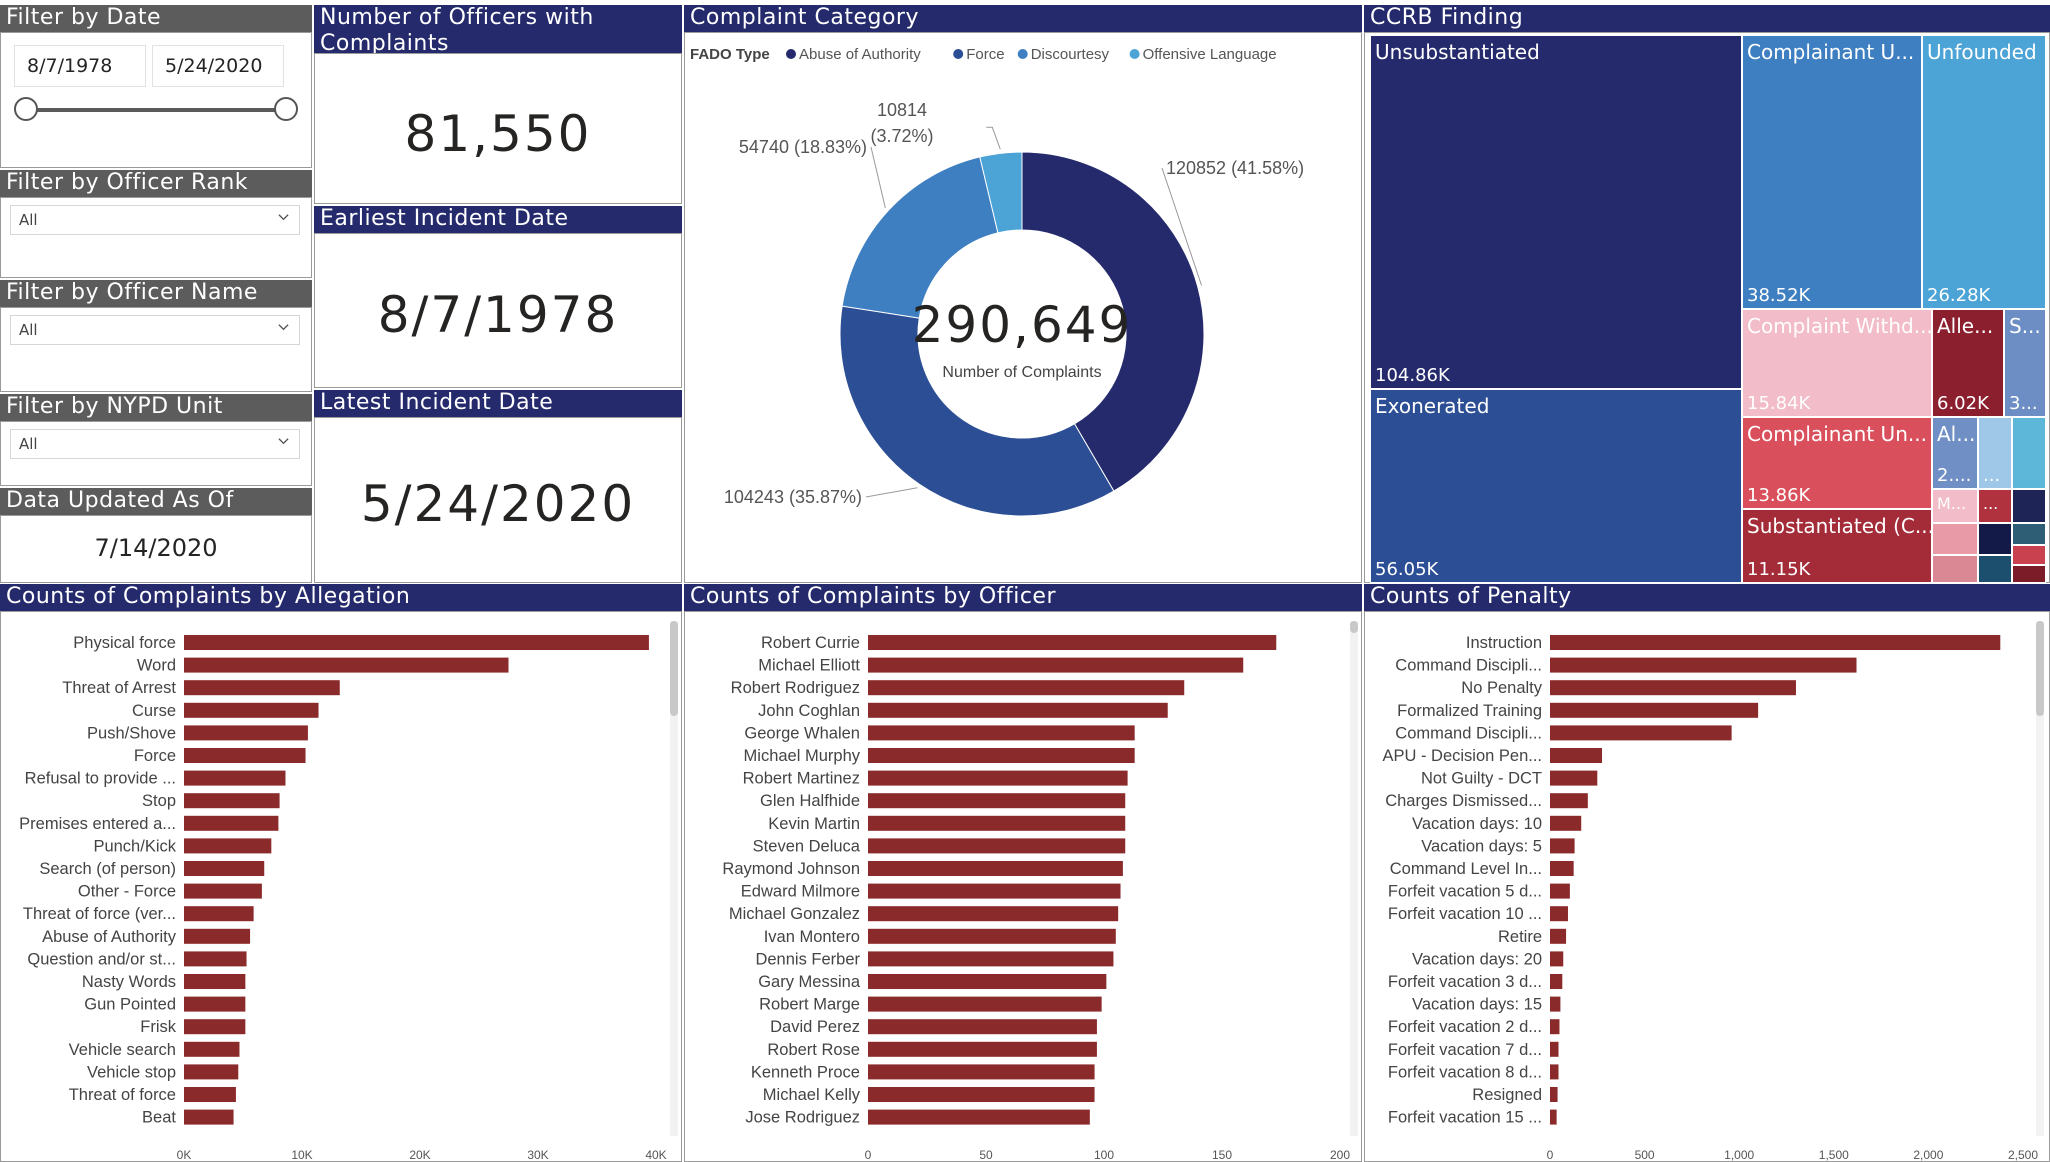 The width and height of the screenshot is (2050, 1162). What do you see at coordinates (1984, 172) in the screenshot?
I see `treemap-tile-unfounded: Unfounded 26.28K` at bounding box center [1984, 172].